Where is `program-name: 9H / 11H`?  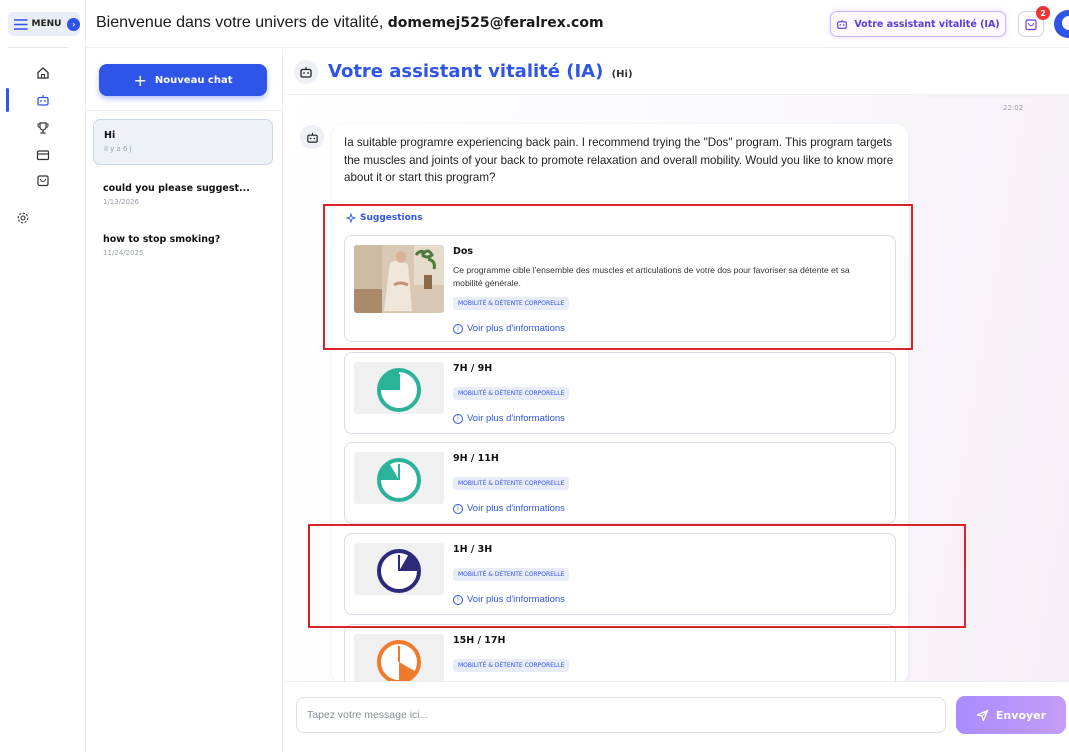
program-name: 9H / 11H is located at coordinates (476, 458).